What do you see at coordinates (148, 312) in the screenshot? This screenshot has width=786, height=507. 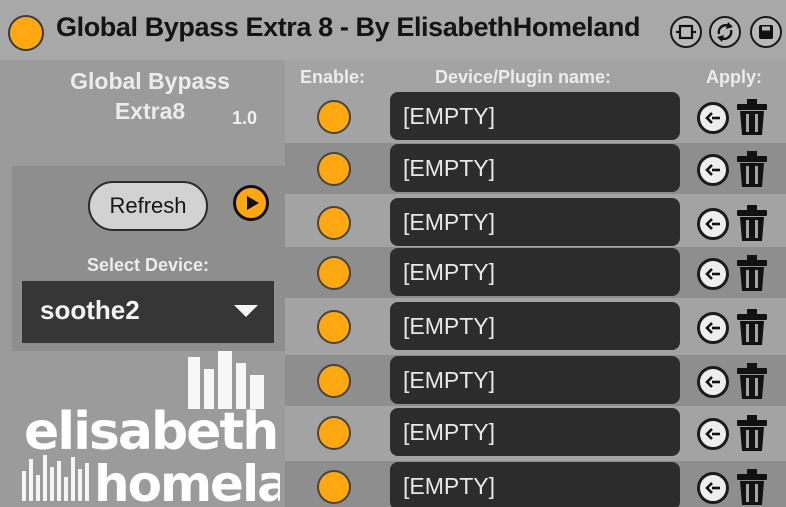 I see `device-dropdown: soothe2` at bounding box center [148, 312].